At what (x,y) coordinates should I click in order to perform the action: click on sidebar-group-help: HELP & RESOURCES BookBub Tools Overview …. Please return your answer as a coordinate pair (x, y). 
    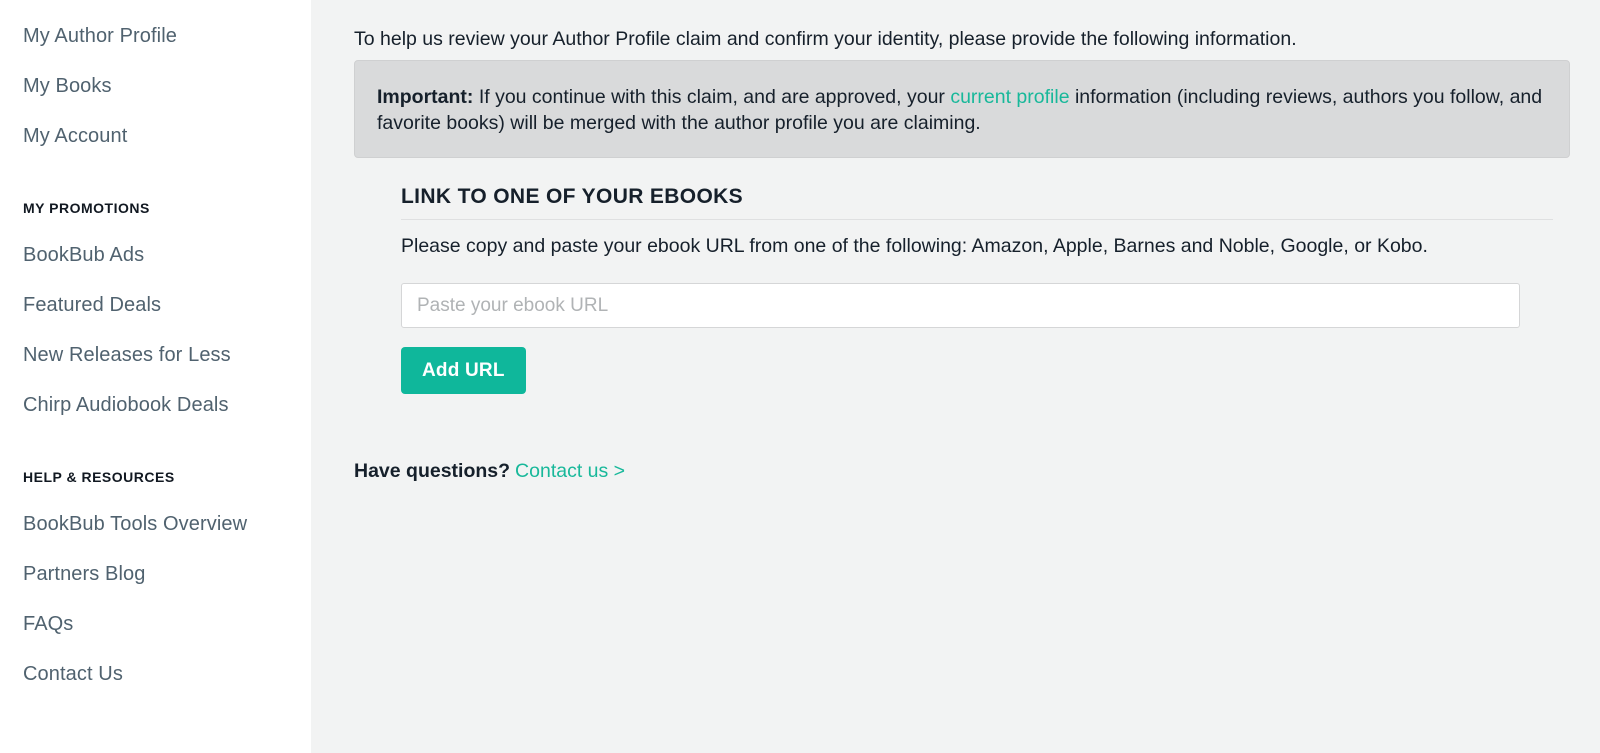
    Looking at the image, I should click on (155, 577).